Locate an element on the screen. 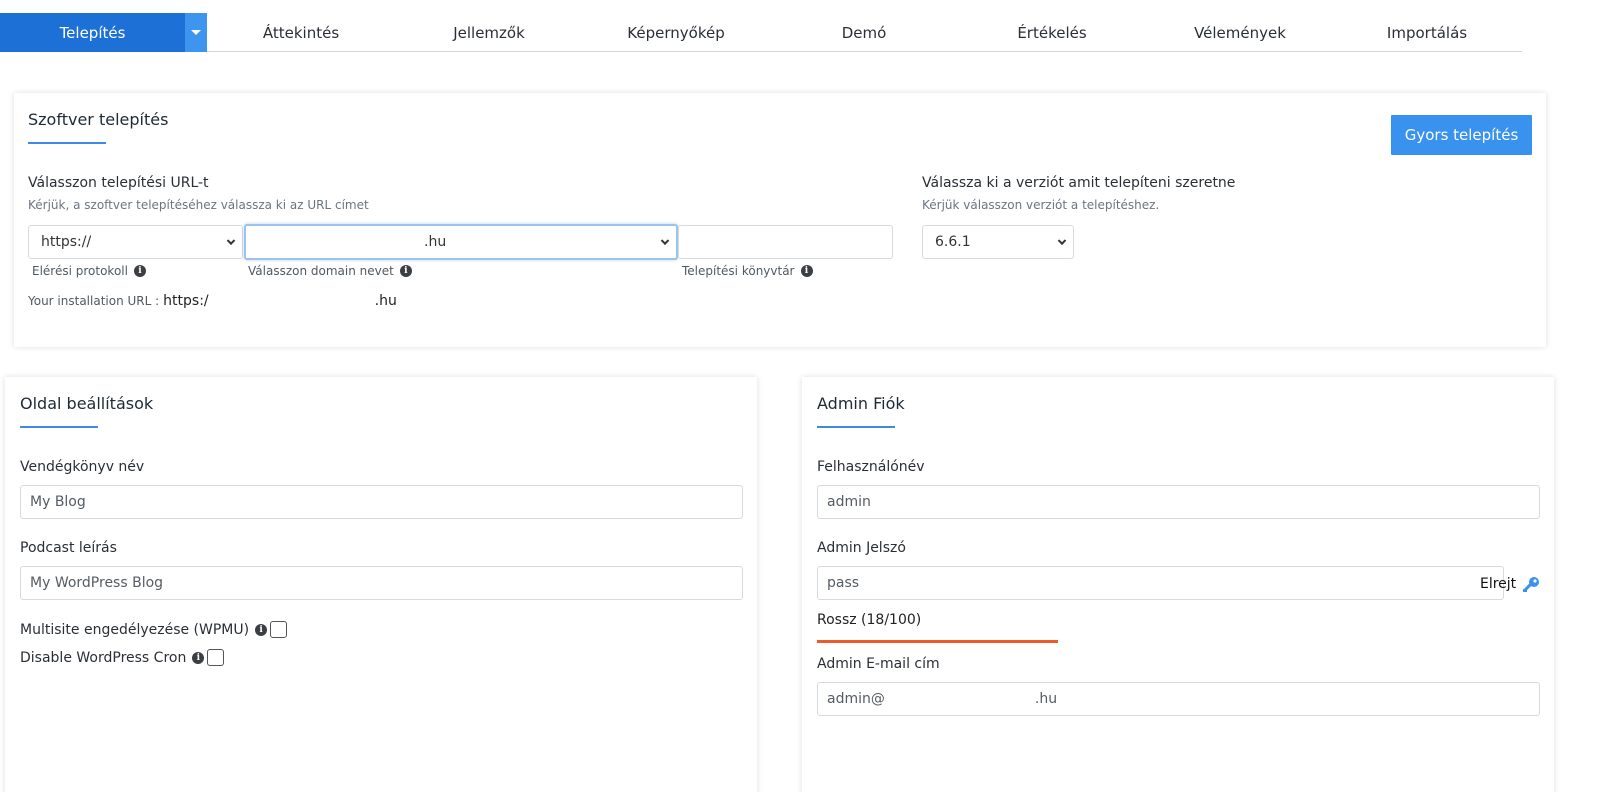  tab-install: Telepítés is located at coordinates (92, 32).